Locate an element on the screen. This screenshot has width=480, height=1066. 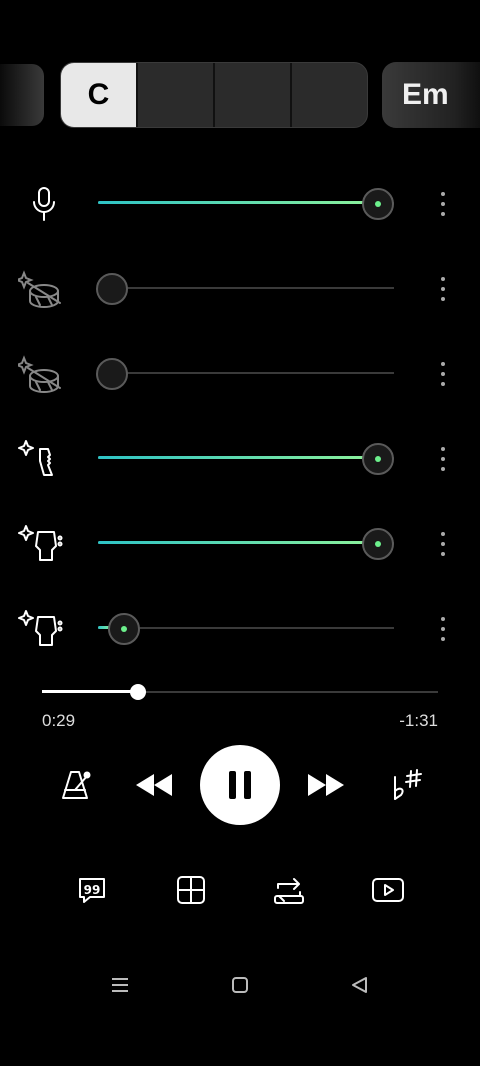
chord-beat-current: C is located at coordinates (99, 95).